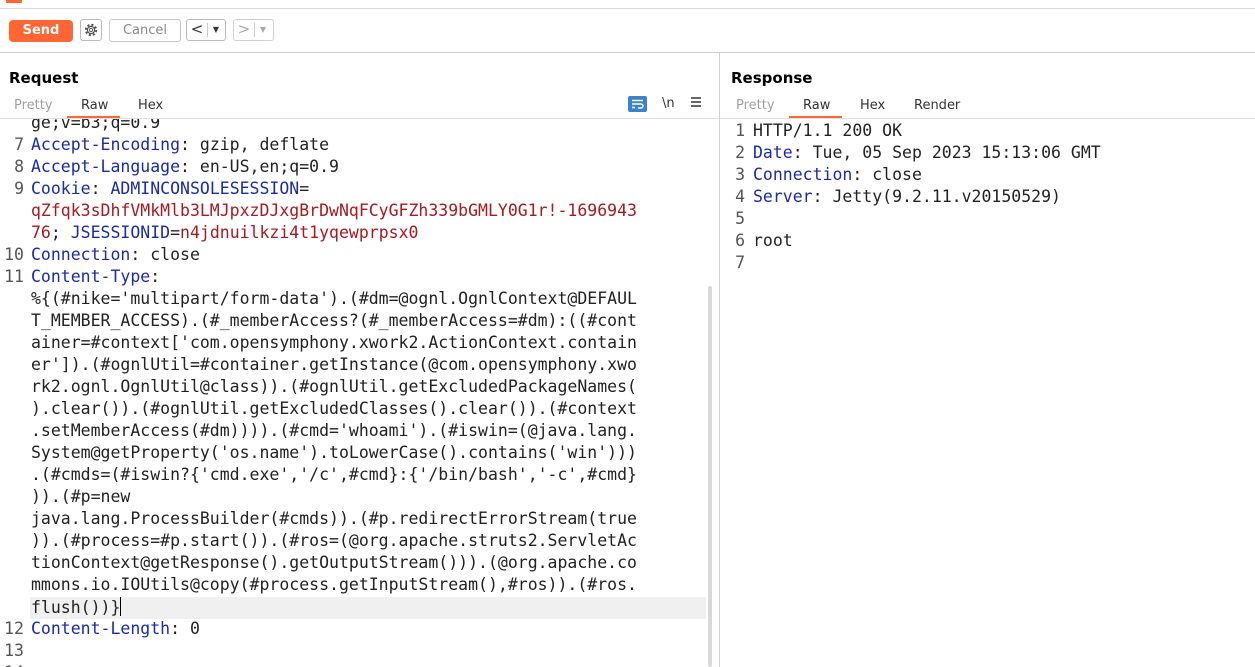  What do you see at coordinates (41, 232) in the screenshot?
I see `cookie-value: 76` at bounding box center [41, 232].